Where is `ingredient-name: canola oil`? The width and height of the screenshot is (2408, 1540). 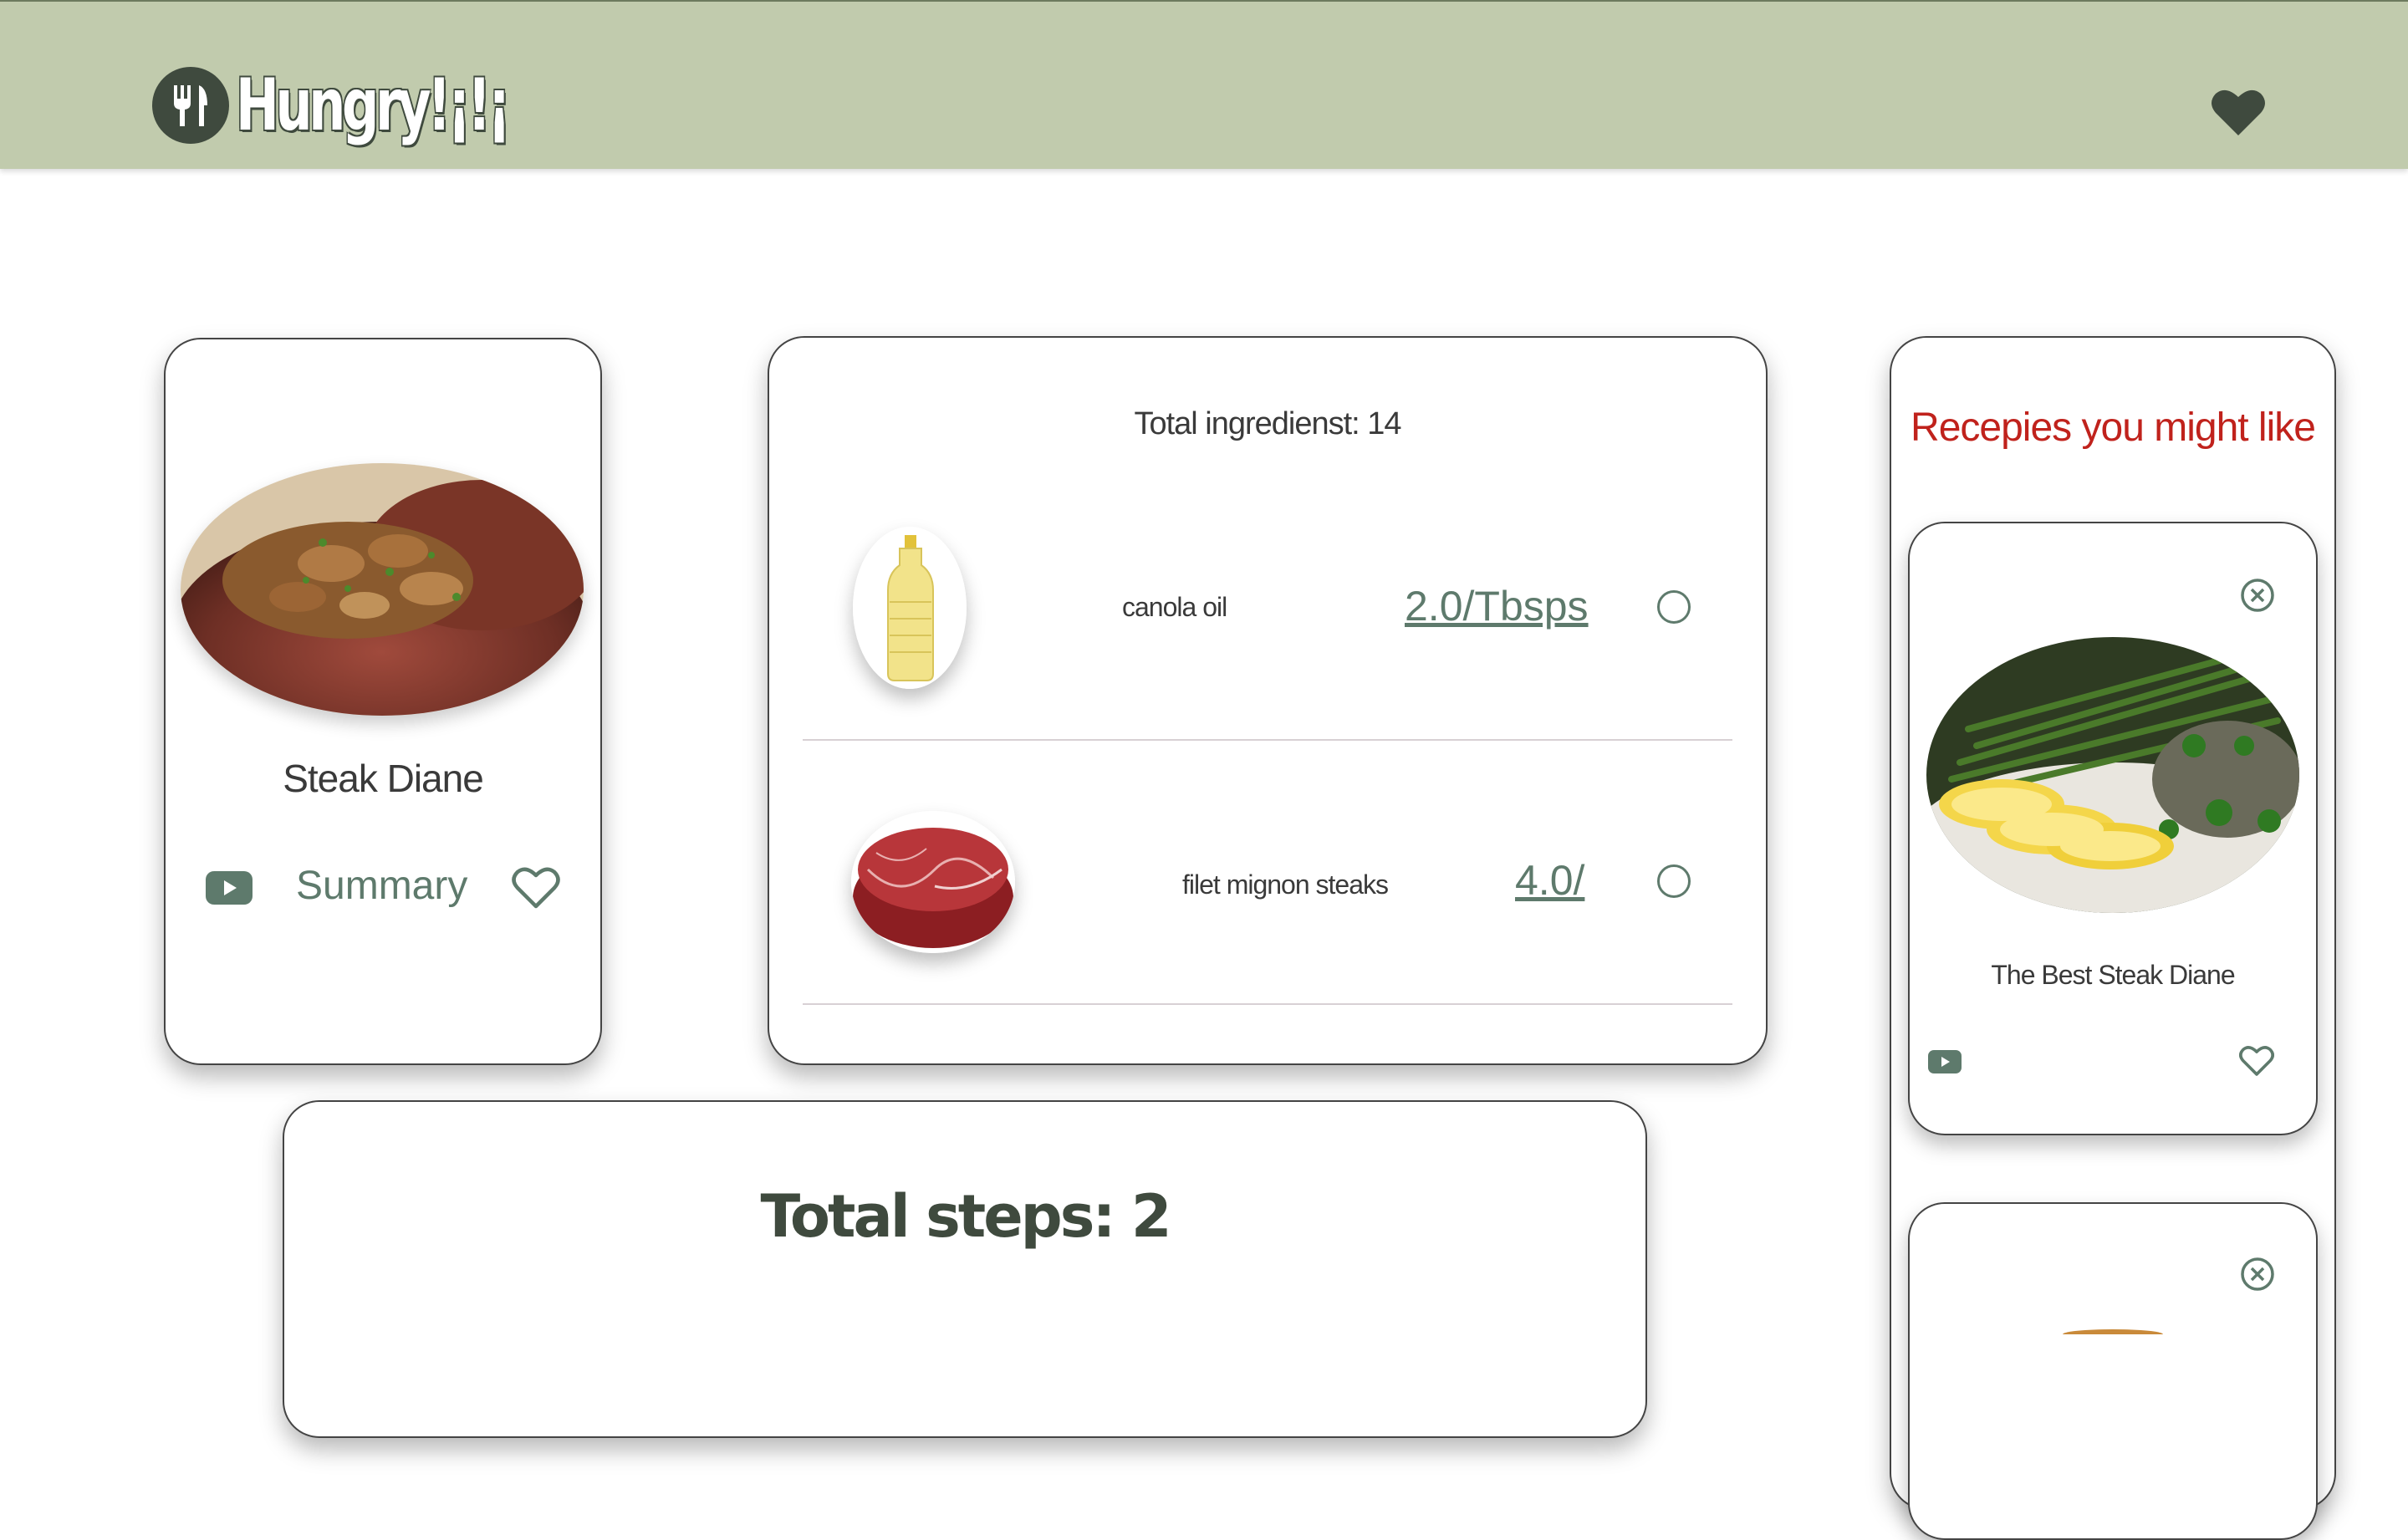
ingredient-name: canola oil is located at coordinates (1174, 607).